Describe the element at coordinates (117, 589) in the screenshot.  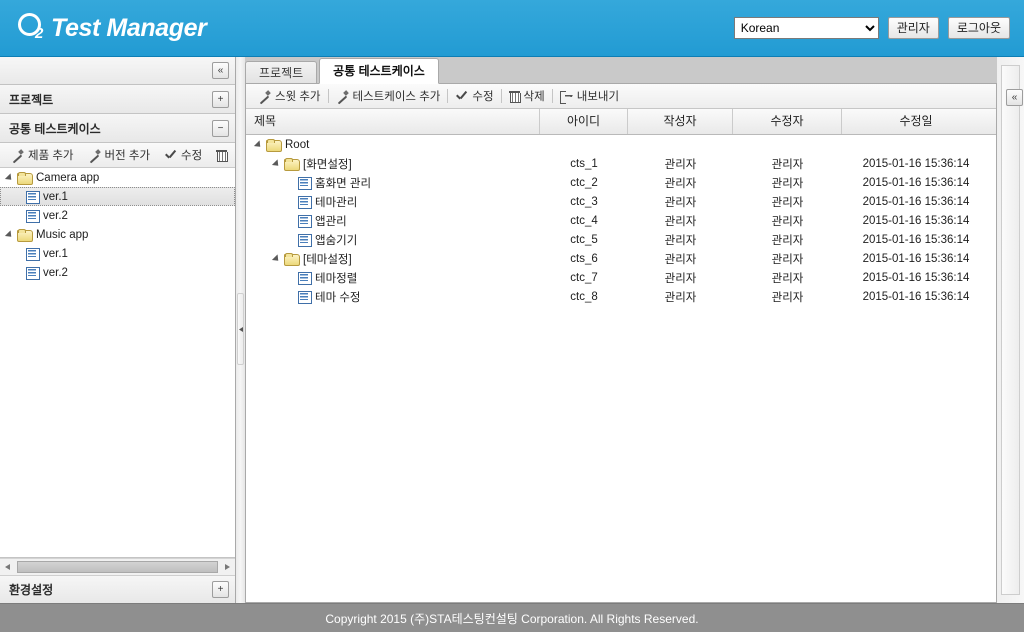
I see `sidebar-section-settings: 환경설정 +` at that location.